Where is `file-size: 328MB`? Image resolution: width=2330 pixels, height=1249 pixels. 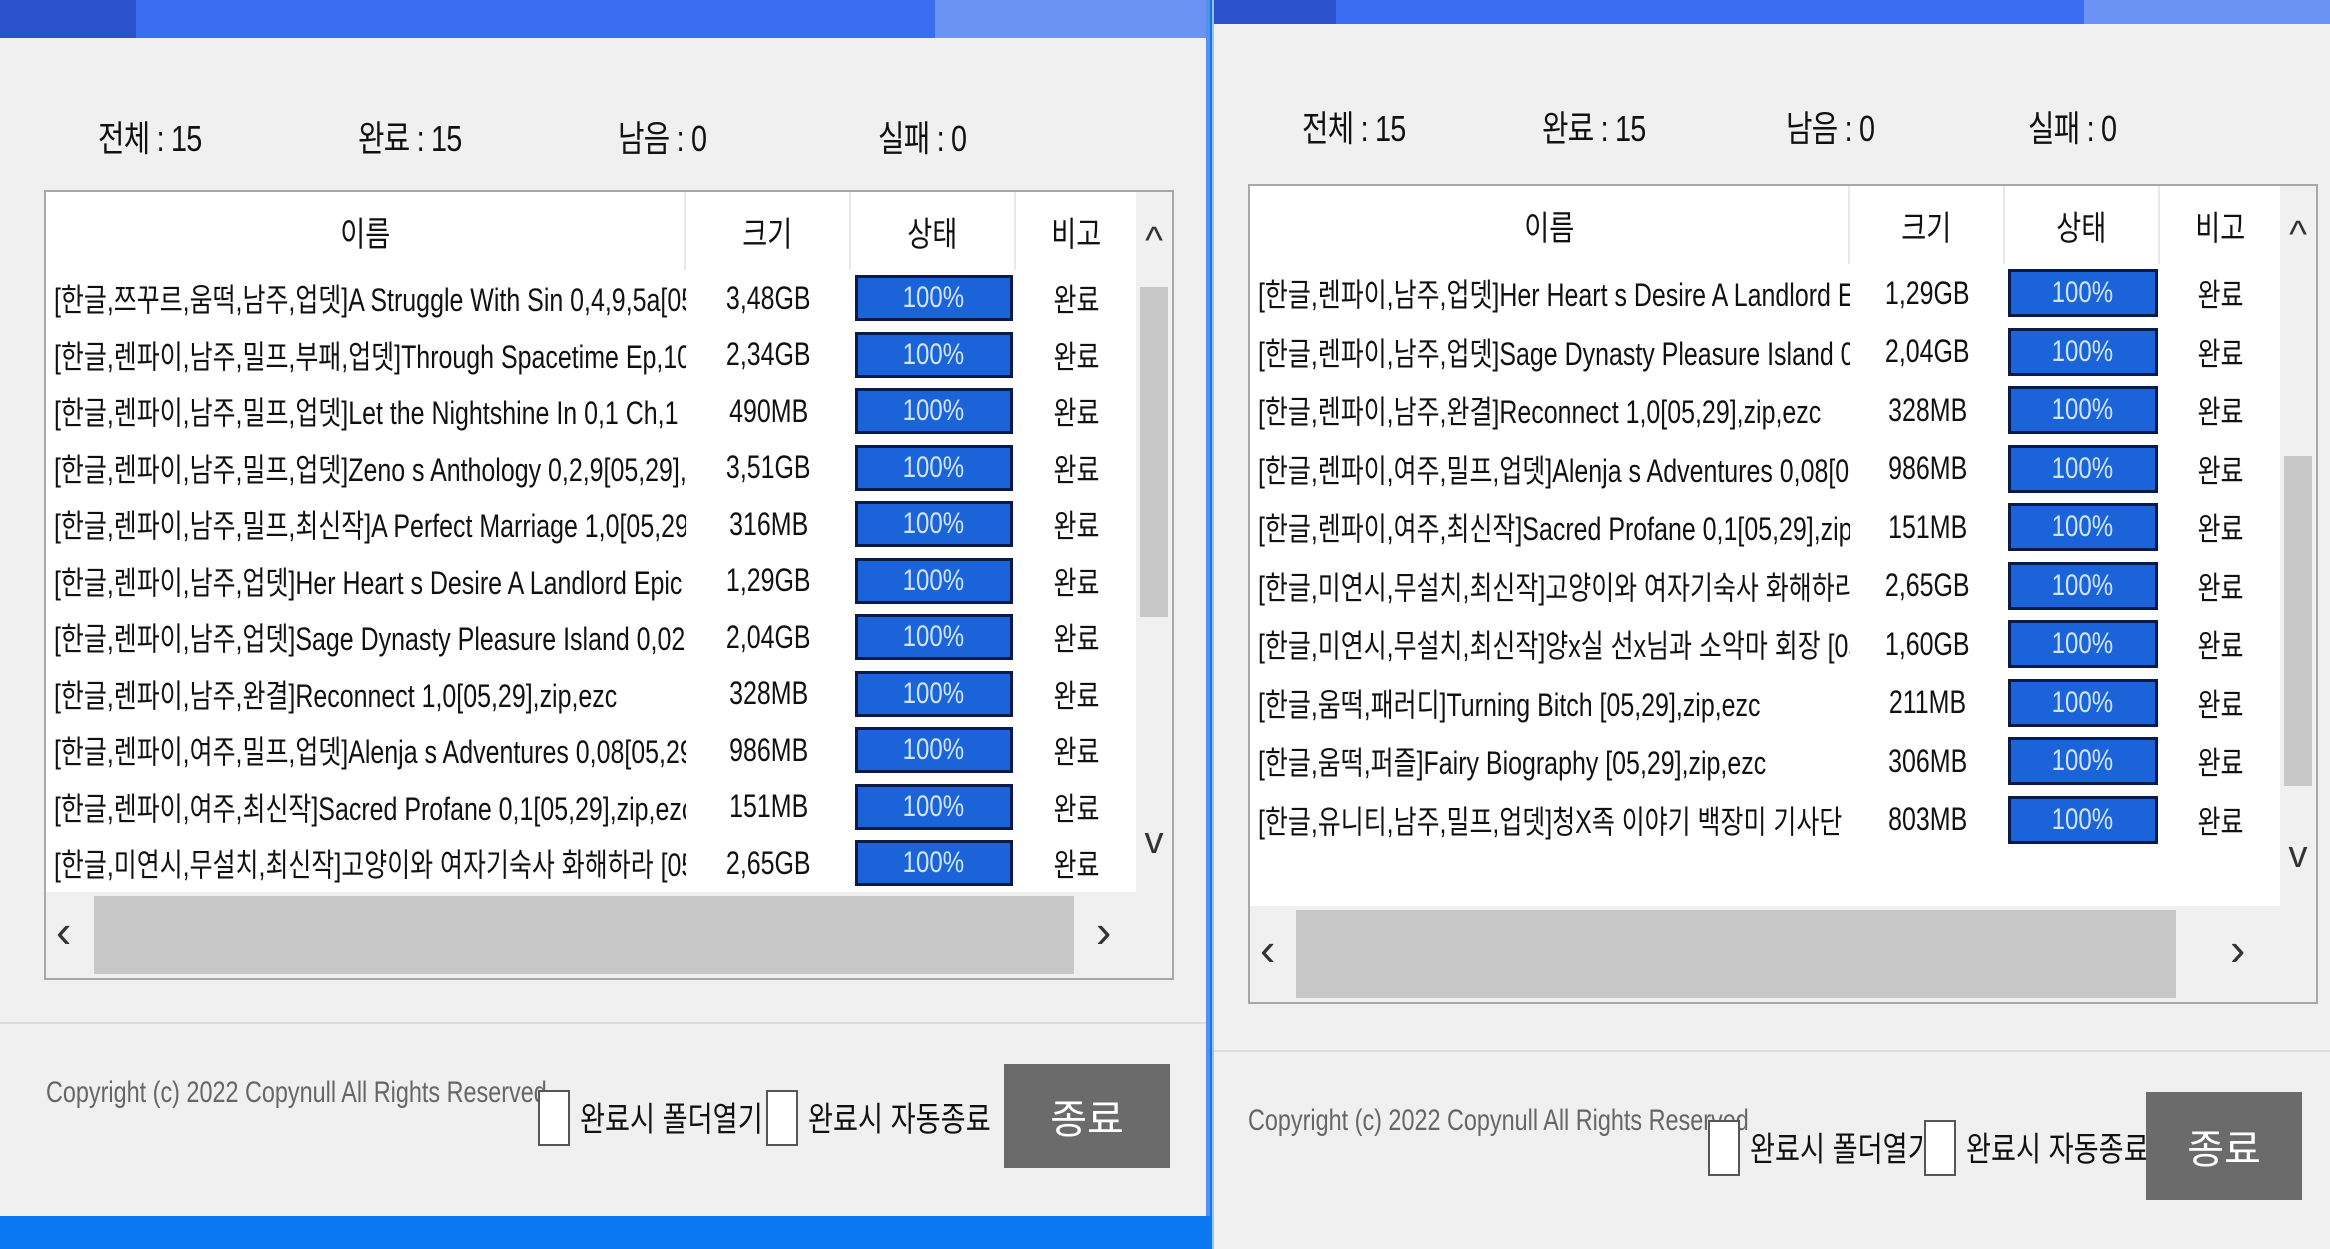 file-size: 328MB is located at coordinates (768, 693).